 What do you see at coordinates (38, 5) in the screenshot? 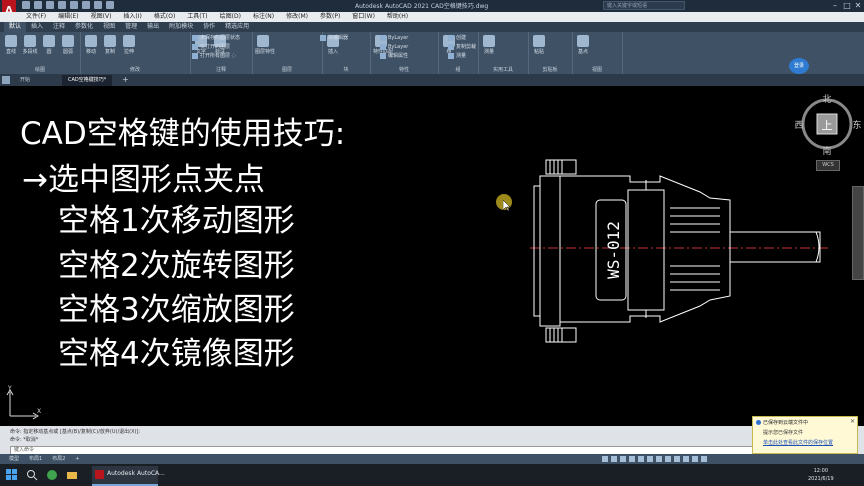
I see `open-icon` at bounding box center [38, 5].